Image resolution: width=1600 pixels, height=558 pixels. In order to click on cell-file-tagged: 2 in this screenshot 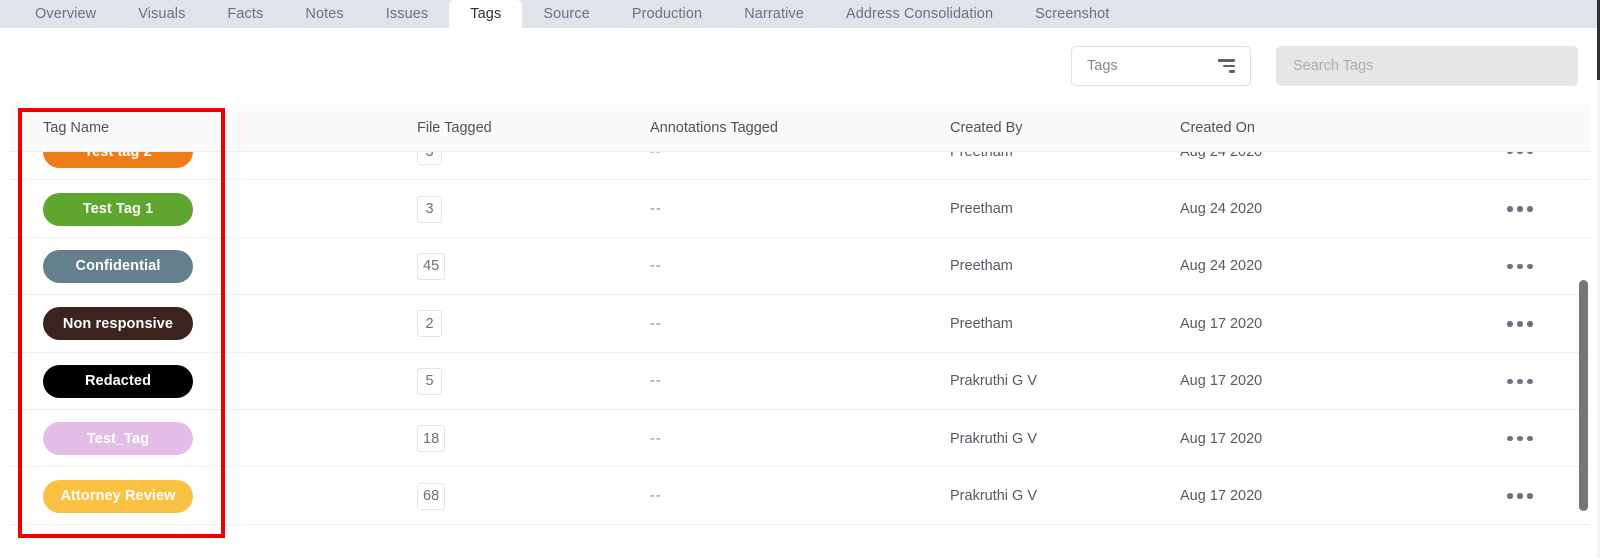, I will do `click(517, 323)`.